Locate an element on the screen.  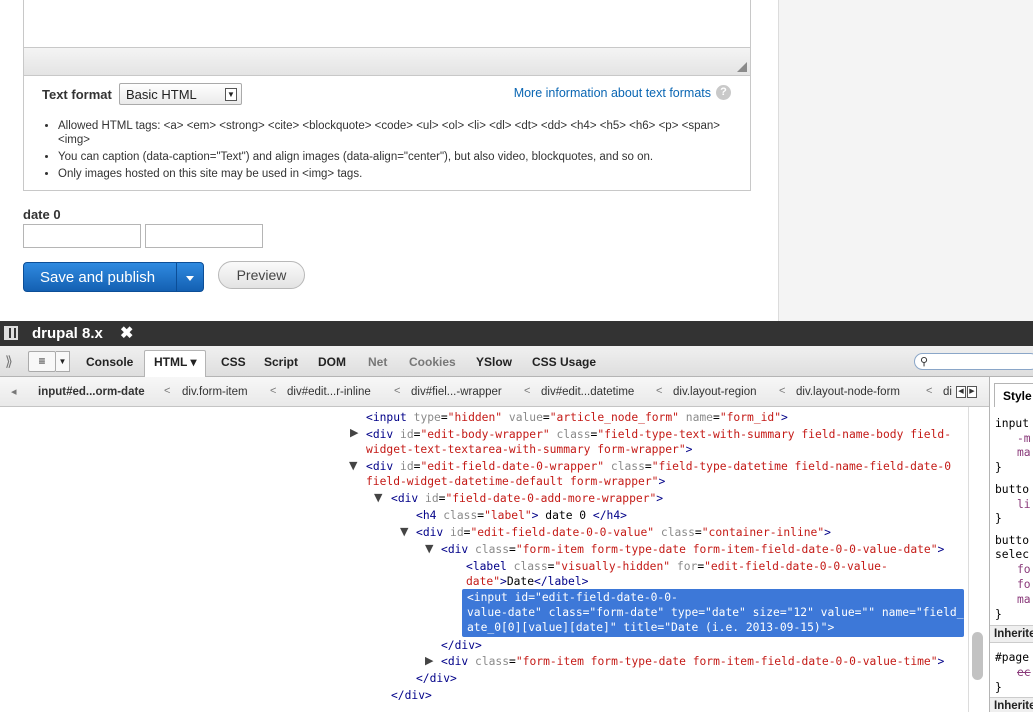
breadcrumb-item: div#edit...r-inline is located at coordinates (329, 392).